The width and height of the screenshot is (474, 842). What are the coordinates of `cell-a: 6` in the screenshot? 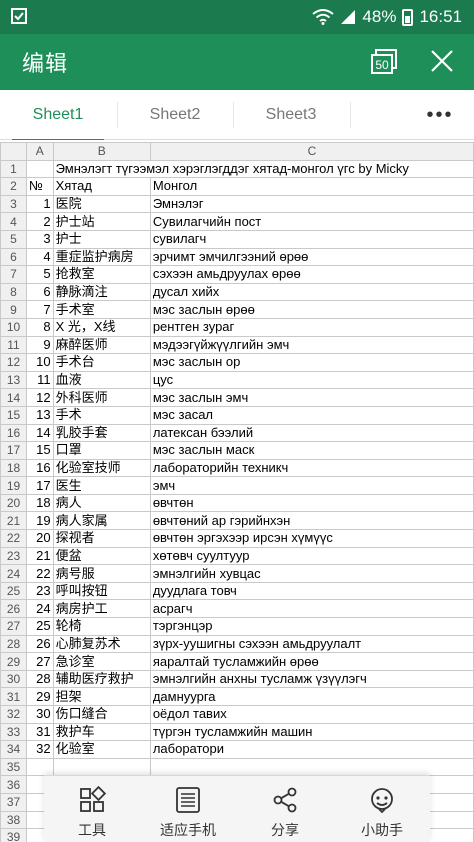 It's located at (40, 292).